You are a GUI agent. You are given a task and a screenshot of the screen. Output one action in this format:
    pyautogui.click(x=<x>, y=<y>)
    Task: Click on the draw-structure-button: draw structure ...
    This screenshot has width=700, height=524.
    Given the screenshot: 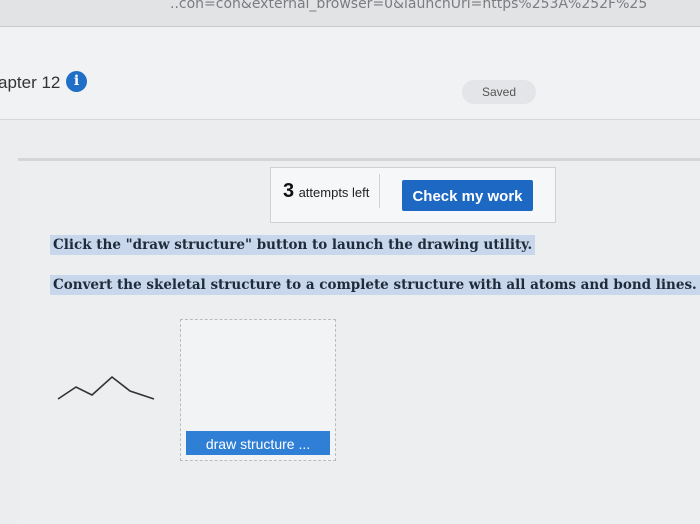 What is the action you would take?
    pyautogui.click(x=258, y=443)
    